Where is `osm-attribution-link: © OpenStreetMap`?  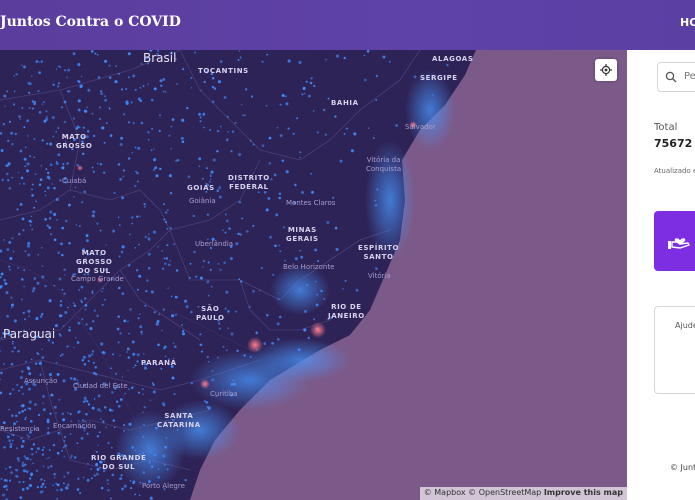
osm-attribution-link: © OpenStreetMap is located at coordinates (504, 492).